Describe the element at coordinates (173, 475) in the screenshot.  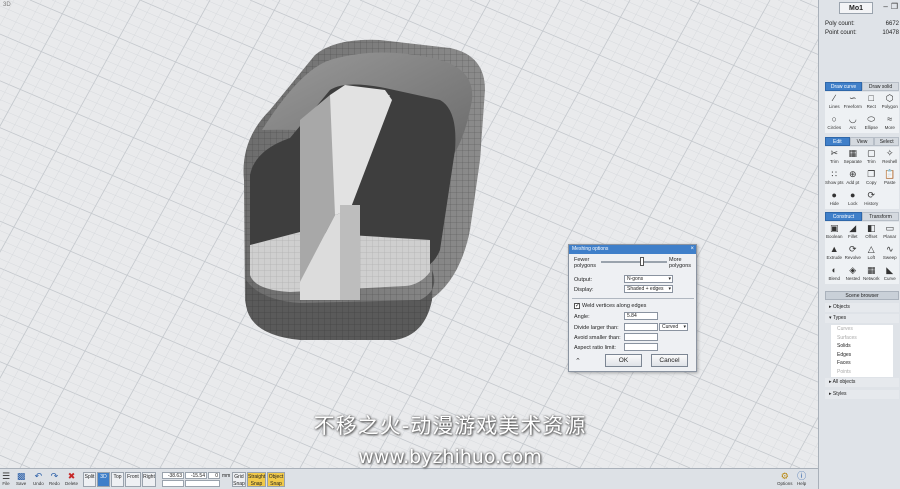
I see `coord-x-field: -38.63` at that location.